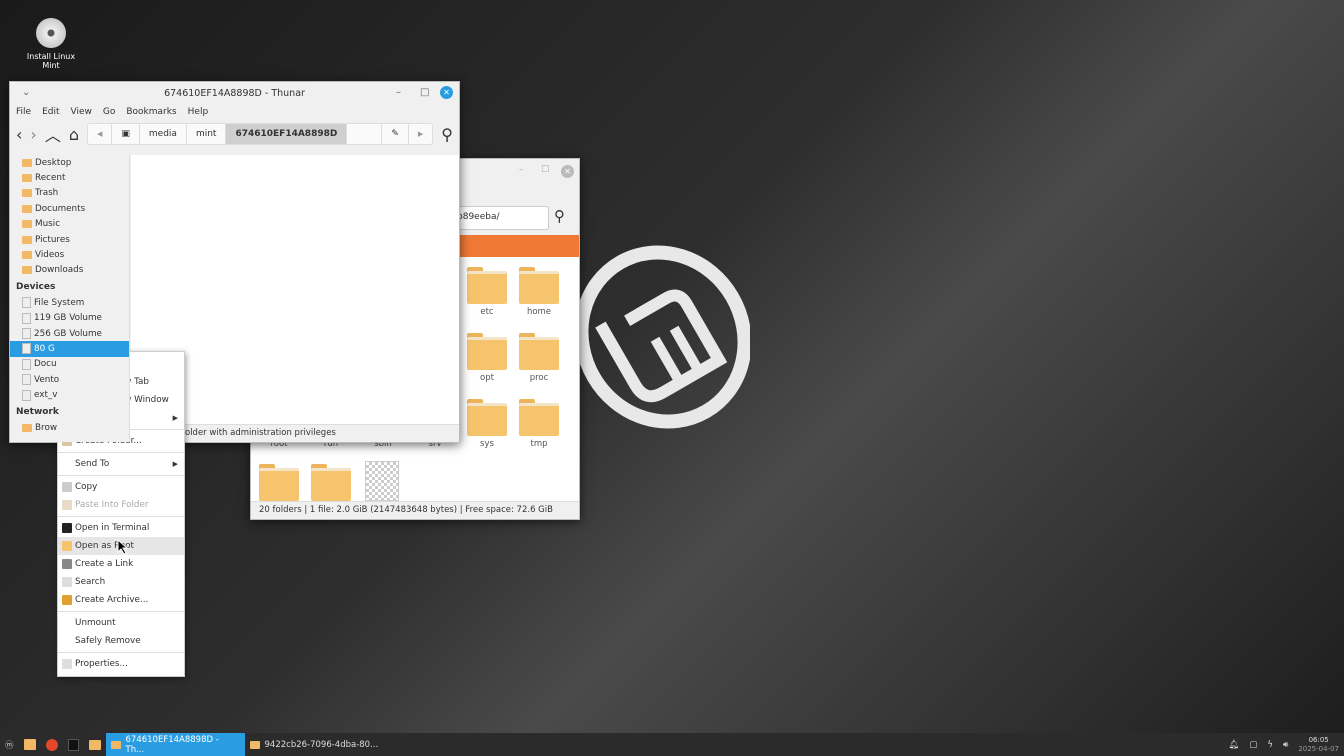 Image resolution: width=1344 pixels, height=756 pixels. Describe the element at coordinates (23, 112) in the screenshot. I see `menu-file: File` at that location.